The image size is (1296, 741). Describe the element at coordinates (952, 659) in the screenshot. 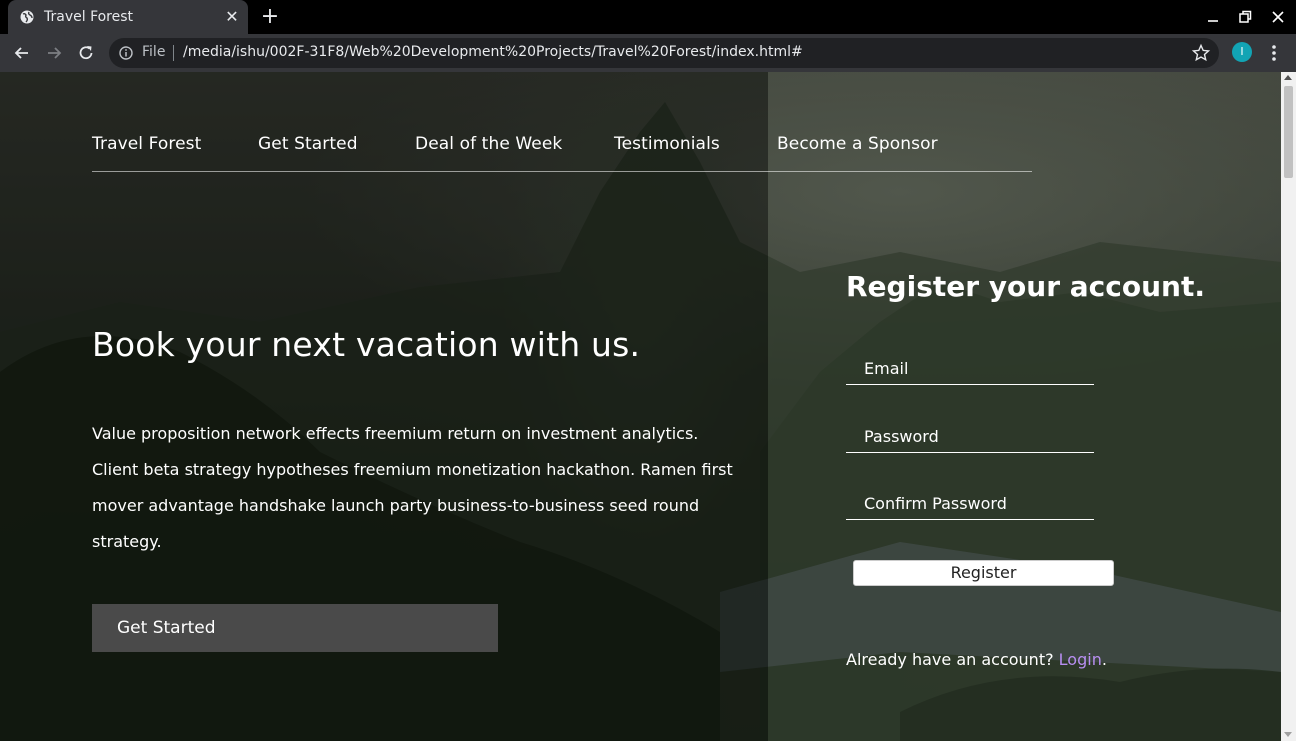

I see `login-prompt-text: Already have an account?` at that location.